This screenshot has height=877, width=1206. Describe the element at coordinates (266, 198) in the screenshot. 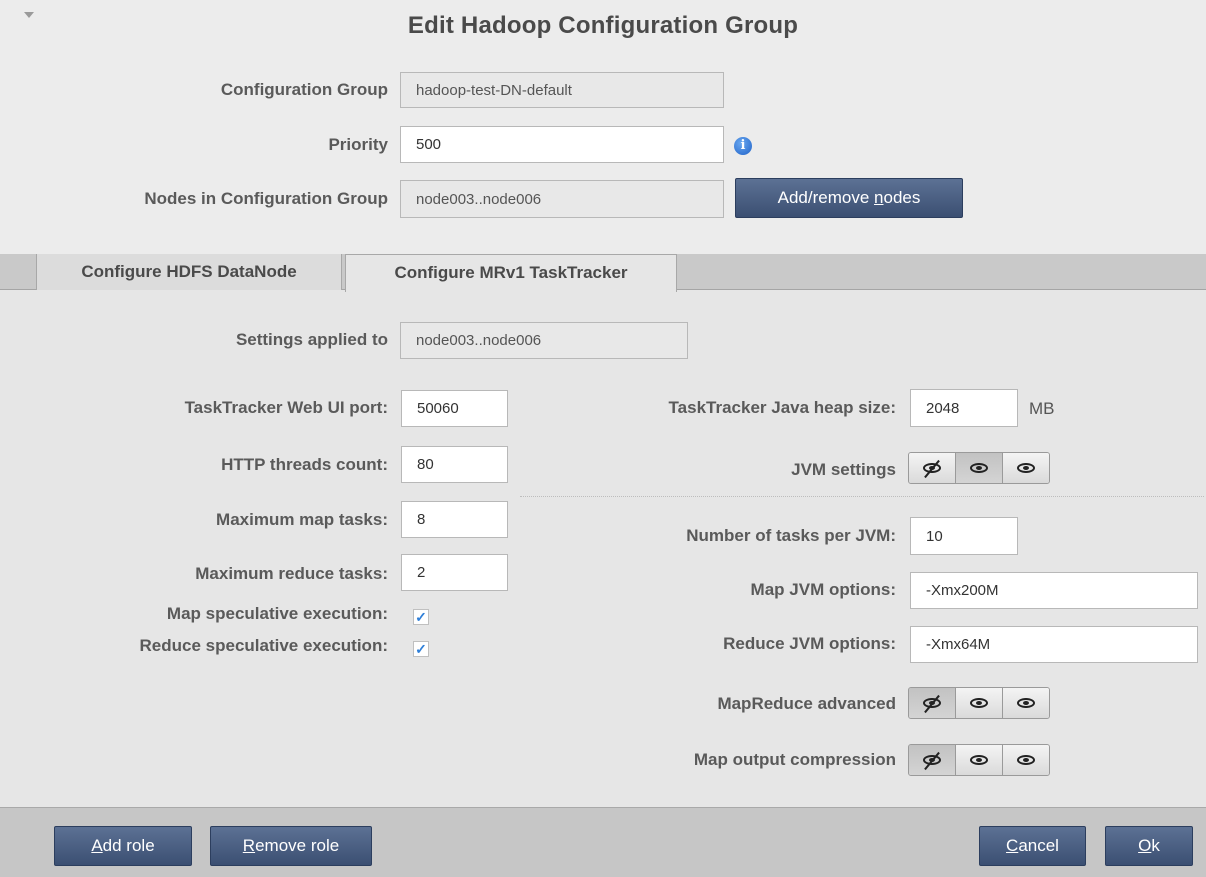

I see `nodes-in-group-label: Nodes in Configuration Group` at that location.